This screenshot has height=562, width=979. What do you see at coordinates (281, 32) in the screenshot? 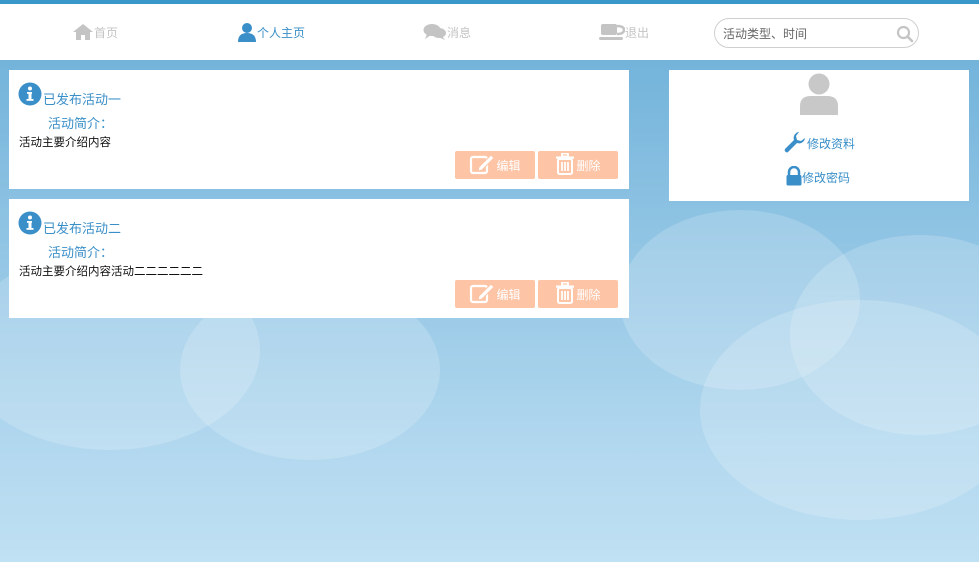
I see `nav-profile-label: 个人主页` at bounding box center [281, 32].